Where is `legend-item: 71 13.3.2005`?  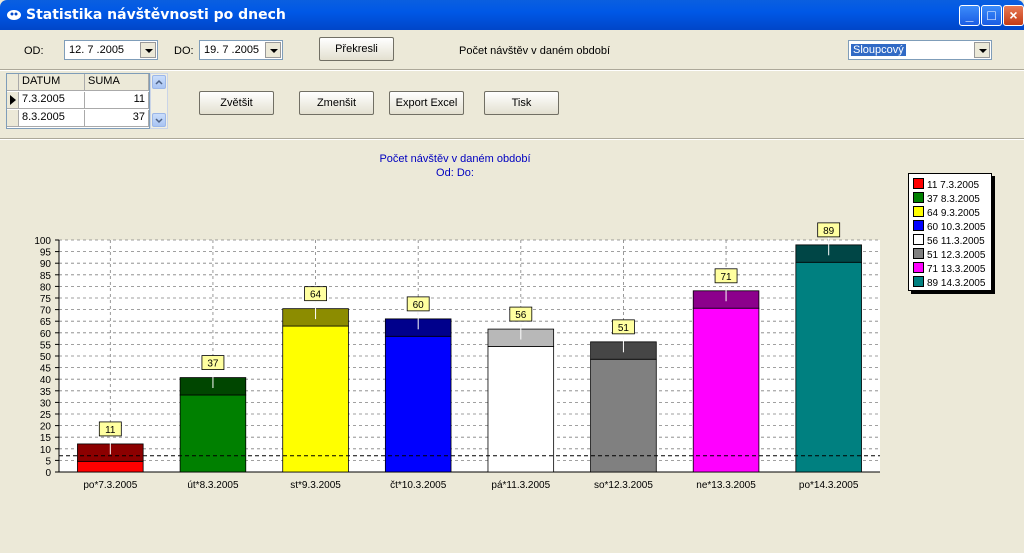
legend-item: 71 13.3.2005 is located at coordinates (949, 269).